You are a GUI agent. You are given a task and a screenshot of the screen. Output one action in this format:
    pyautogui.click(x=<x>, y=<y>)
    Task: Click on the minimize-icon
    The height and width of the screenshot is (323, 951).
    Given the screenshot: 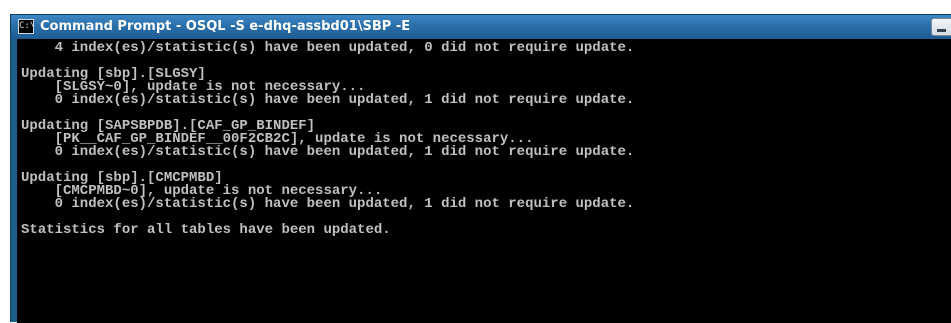 What is the action you would take?
    pyautogui.click(x=941, y=30)
    